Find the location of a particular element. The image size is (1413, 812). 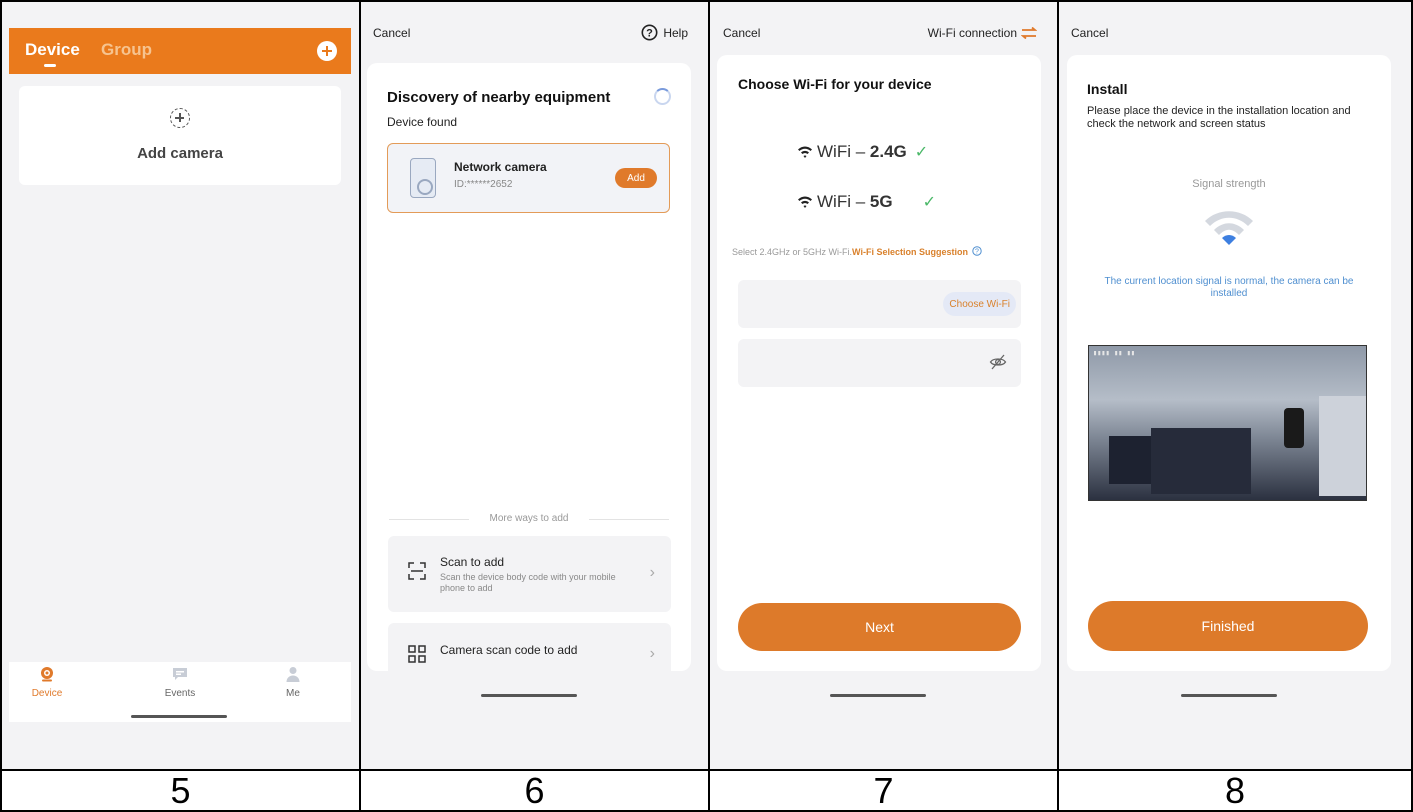

wifi-connection-toggle: Wi-Fi connection is located at coordinates (982, 33).